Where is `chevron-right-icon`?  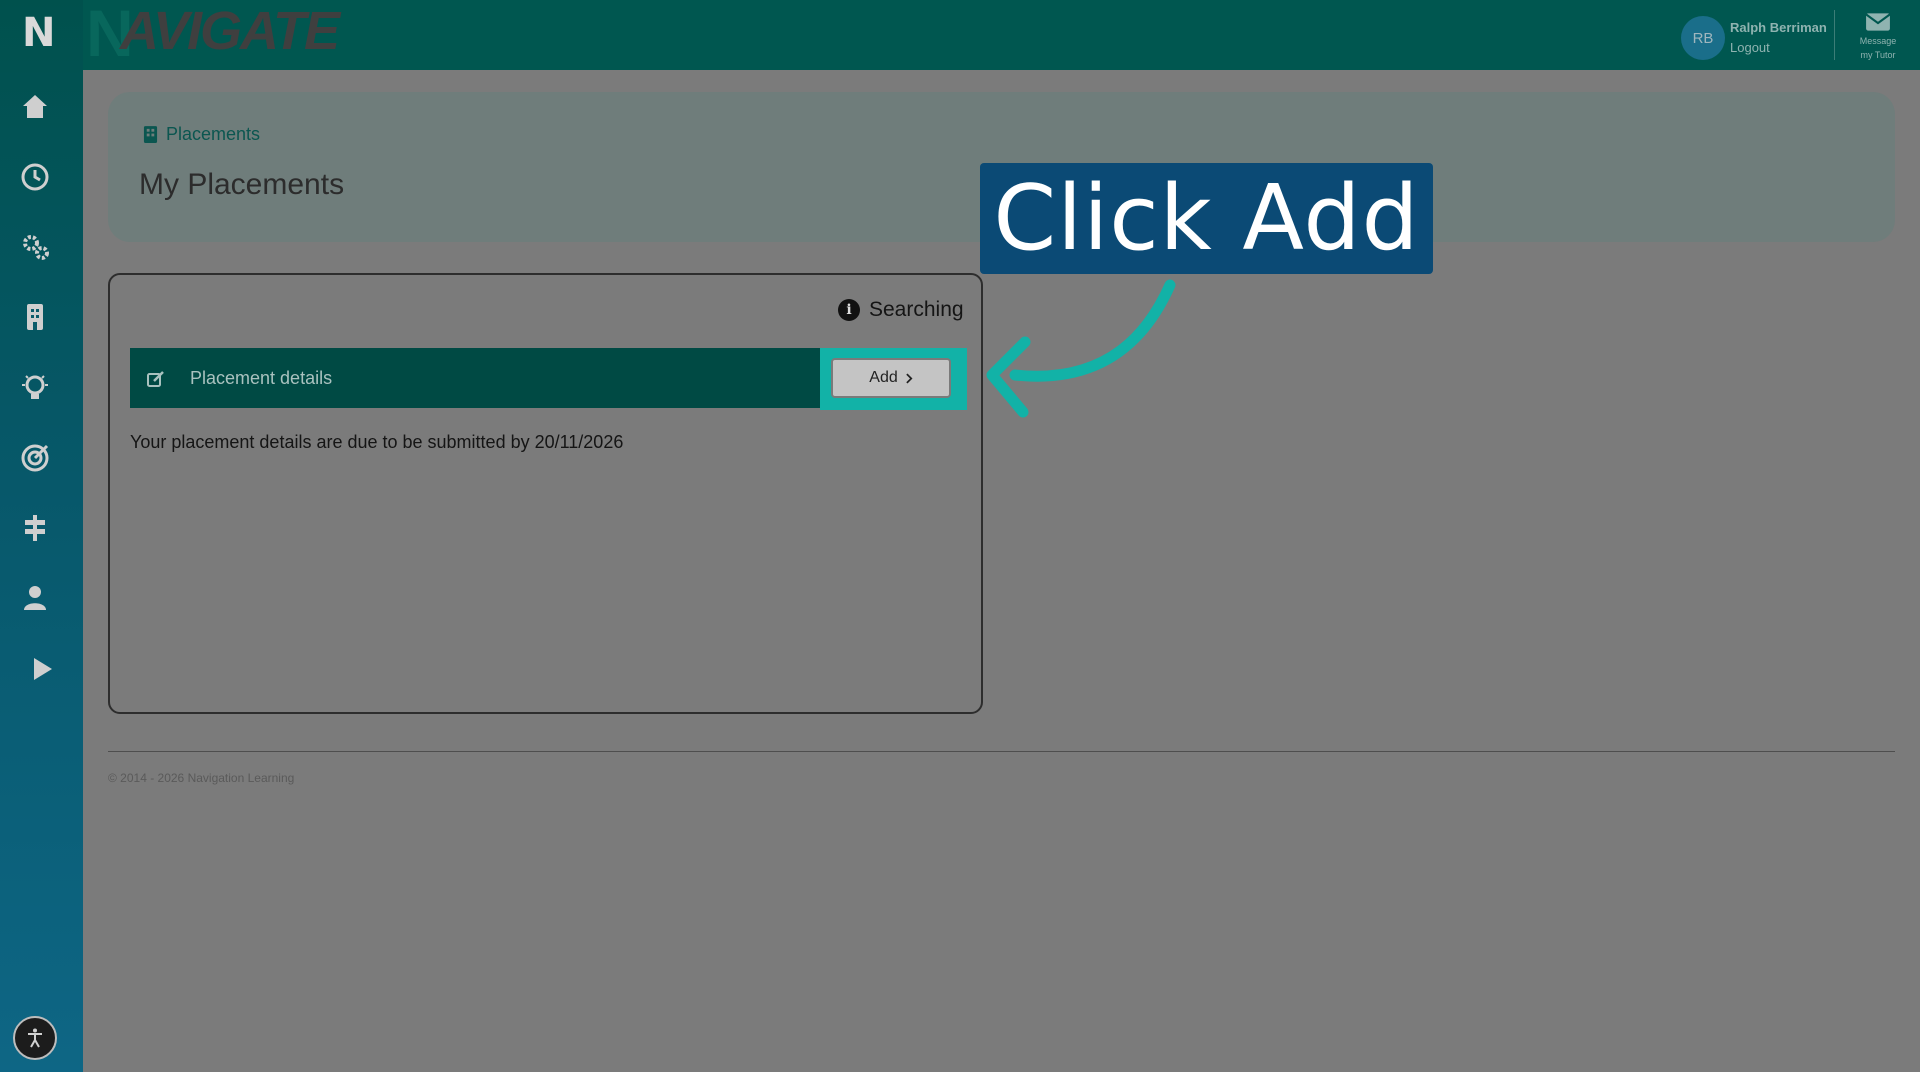
chevron-right-icon is located at coordinates (909, 378).